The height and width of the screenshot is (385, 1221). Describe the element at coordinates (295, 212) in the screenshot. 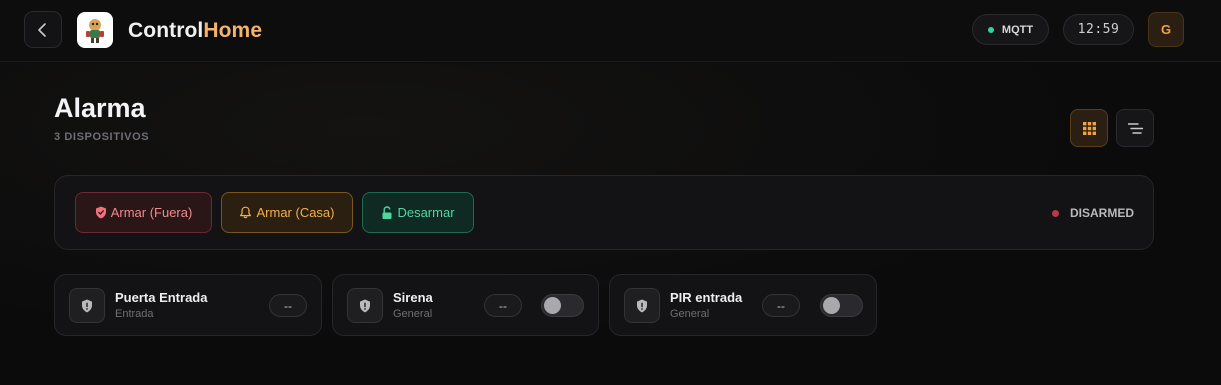

I see `arm-home-label: Armar (Casa)` at that location.